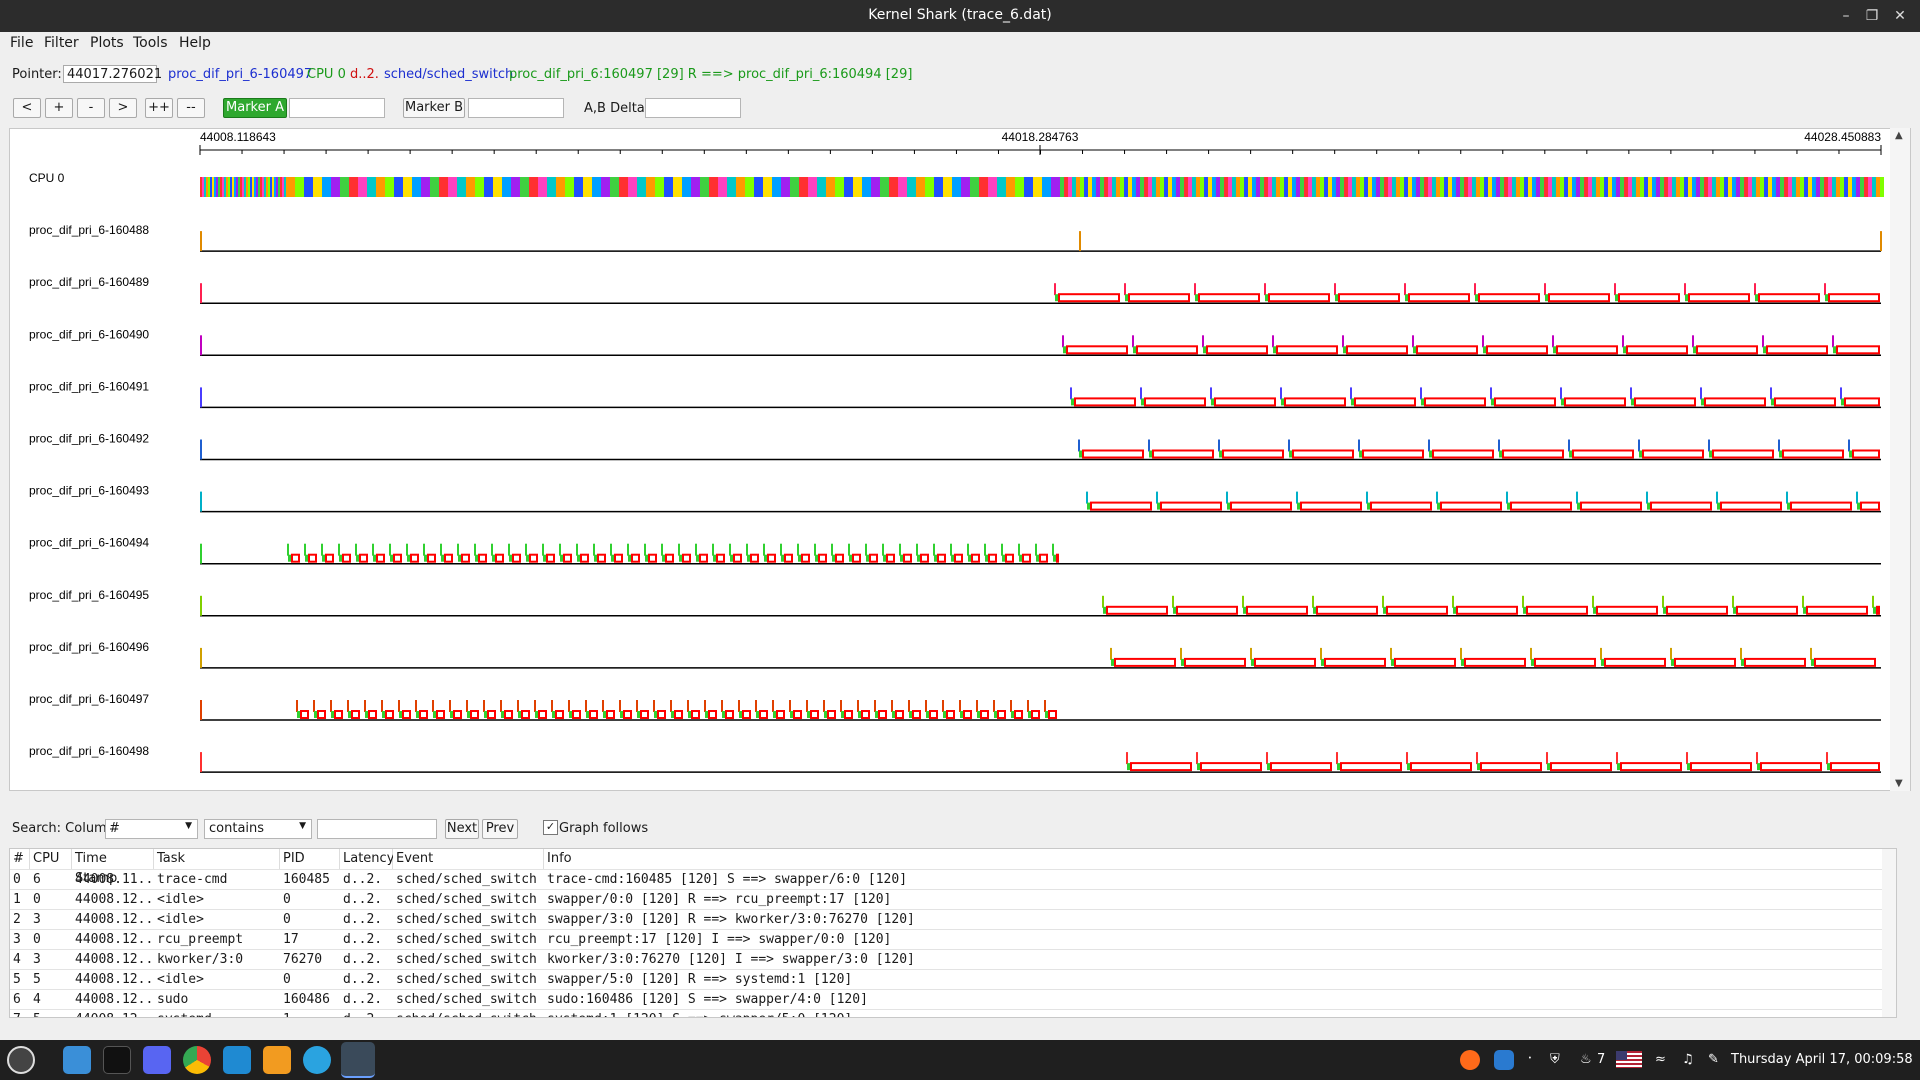 This screenshot has height=1080, width=1920. What do you see at coordinates (107, 43) in the screenshot?
I see `menu-plots: Plots` at bounding box center [107, 43].